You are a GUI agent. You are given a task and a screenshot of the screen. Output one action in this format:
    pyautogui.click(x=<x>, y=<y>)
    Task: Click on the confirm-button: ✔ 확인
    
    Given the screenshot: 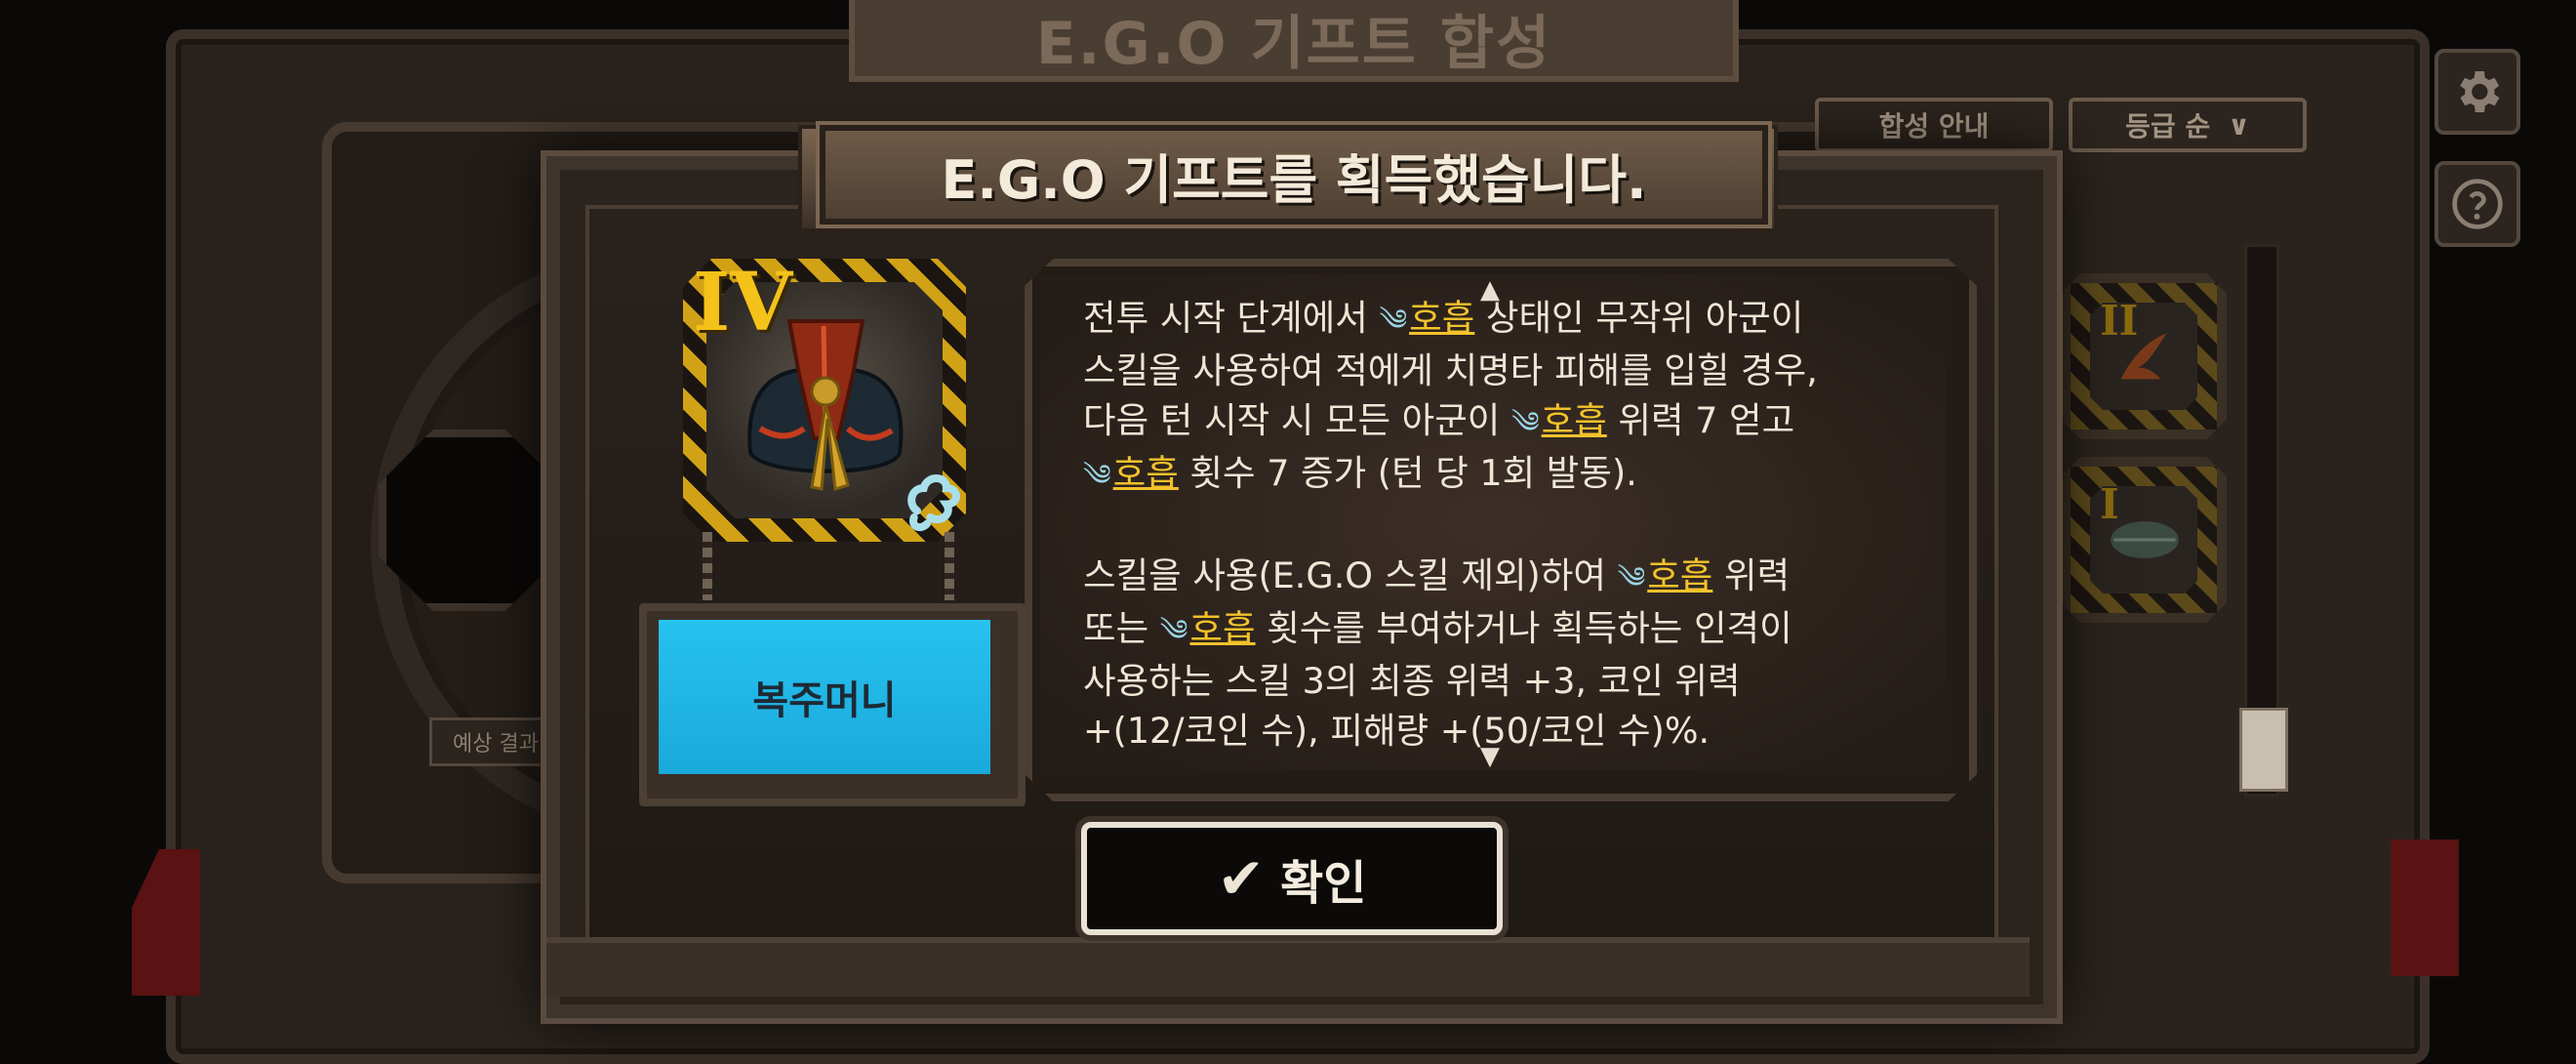 What is the action you would take?
    pyautogui.click(x=1292, y=878)
    